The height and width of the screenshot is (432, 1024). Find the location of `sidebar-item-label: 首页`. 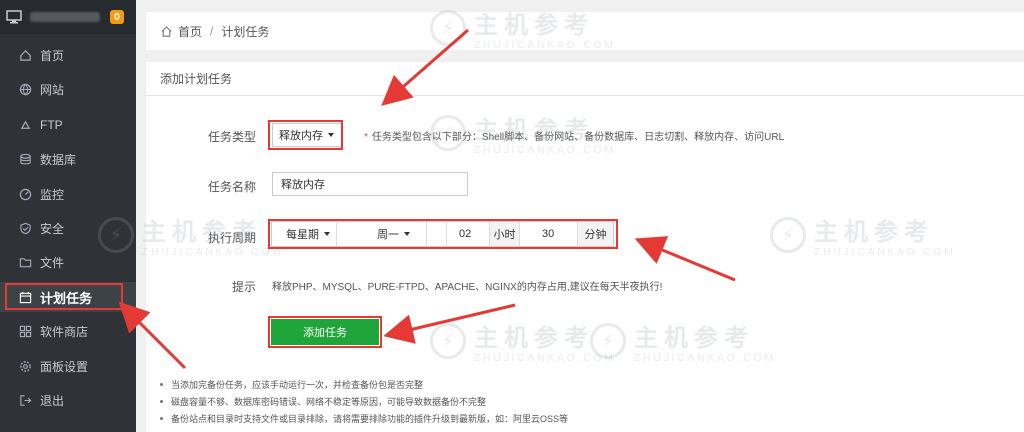

sidebar-item-label: 首页 is located at coordinates (52, 55).